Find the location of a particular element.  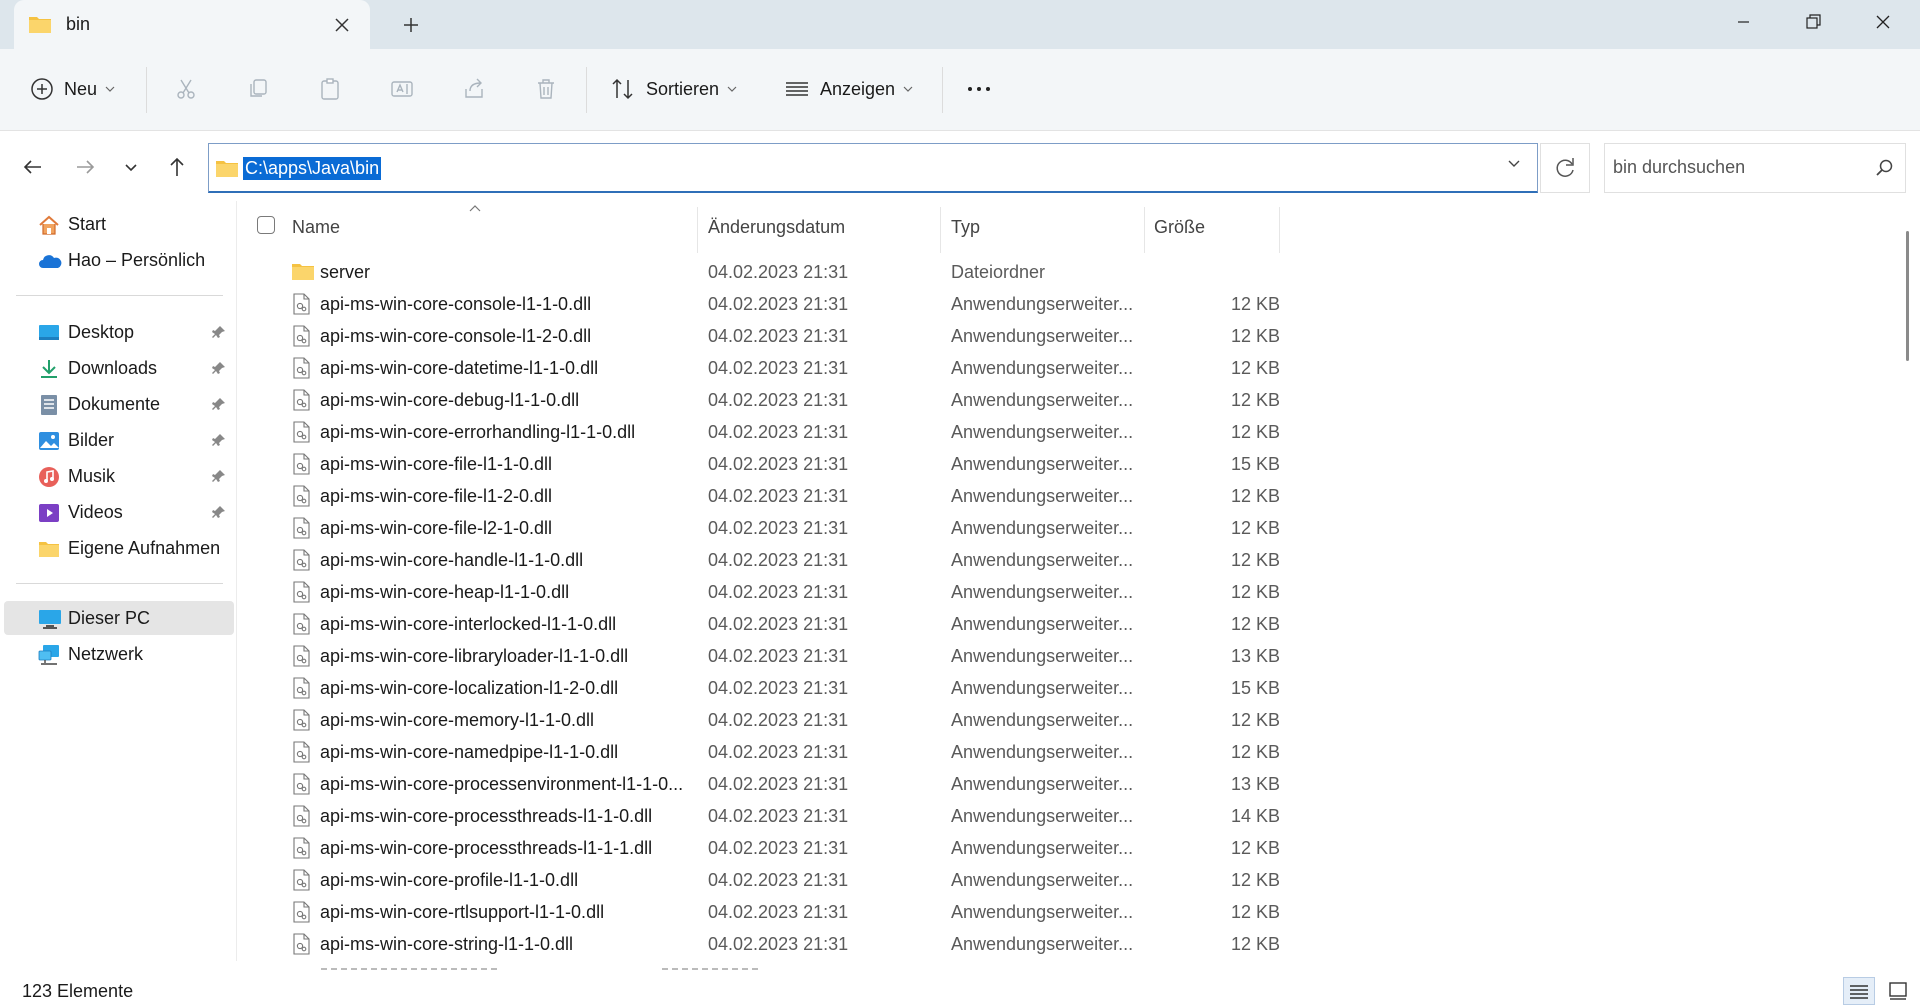

vertical-scrollbar is located at coordinates (1907, 586).